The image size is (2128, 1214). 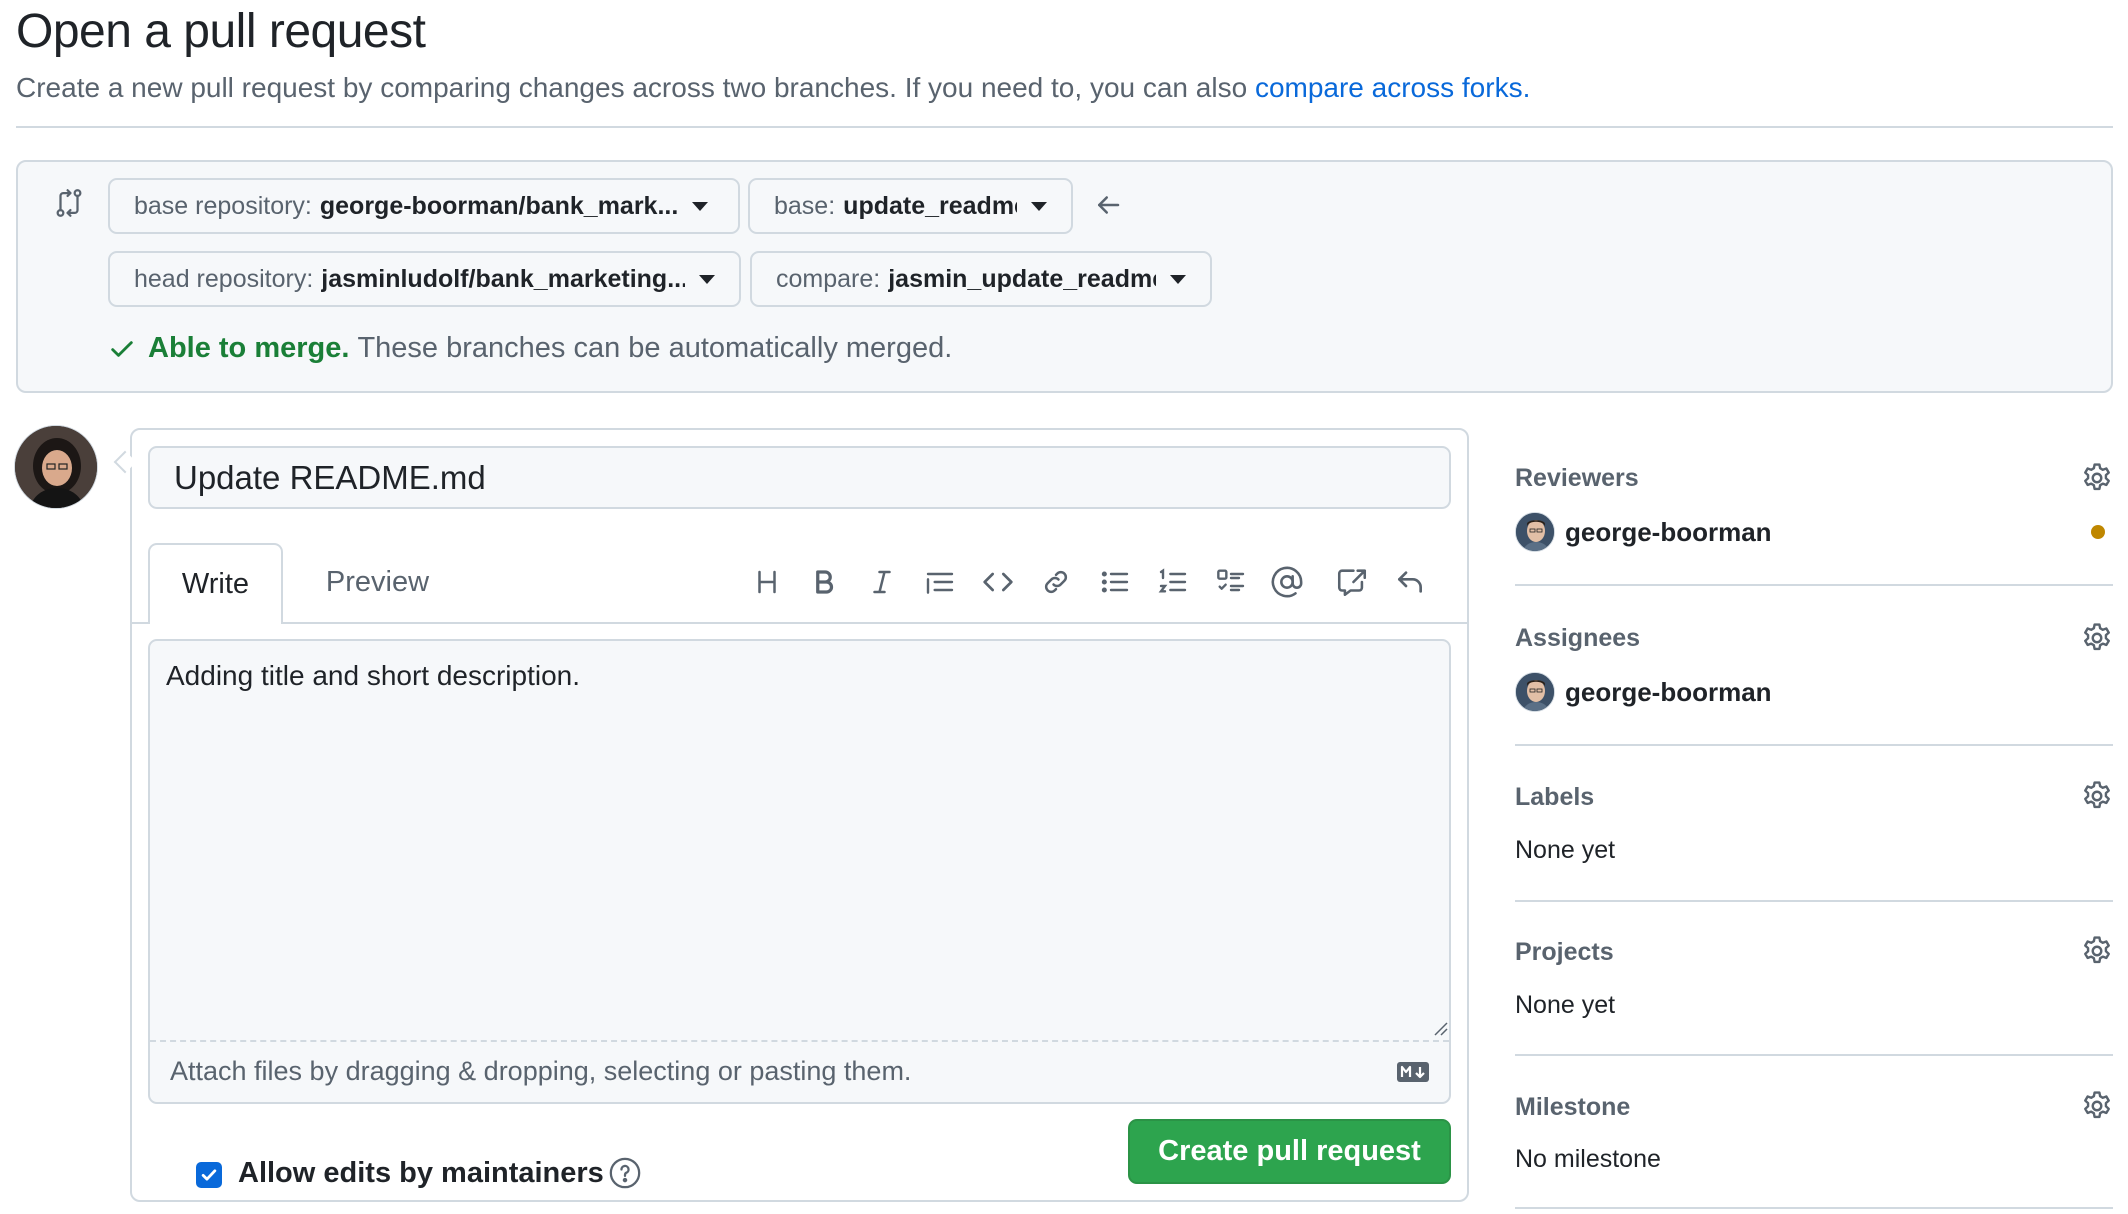 I want to click on code-icon, so click(x=998, y=582).